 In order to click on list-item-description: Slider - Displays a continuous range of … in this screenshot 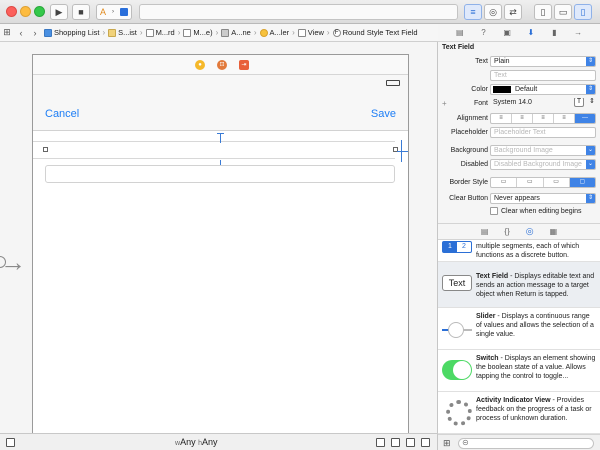, I will do `click(536, 325)`.